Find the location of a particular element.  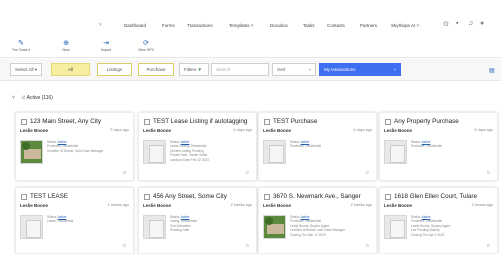

card-timestamp: 4 days ago is located at coordinates (362, 130).